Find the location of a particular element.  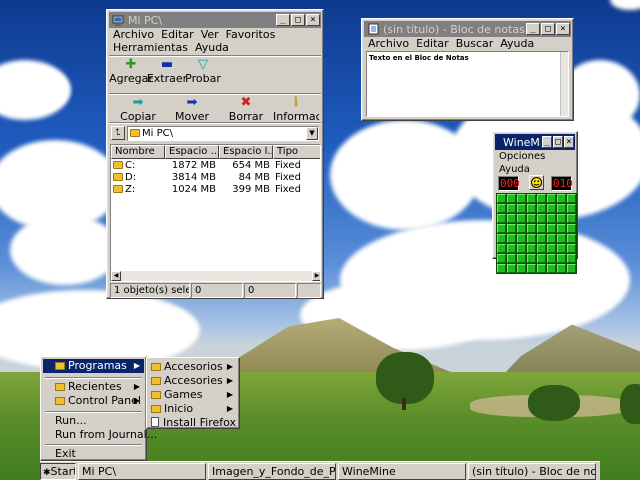

notepad-text-area: Texto en el Bloc de Notas is located at coordinates (467, 84).